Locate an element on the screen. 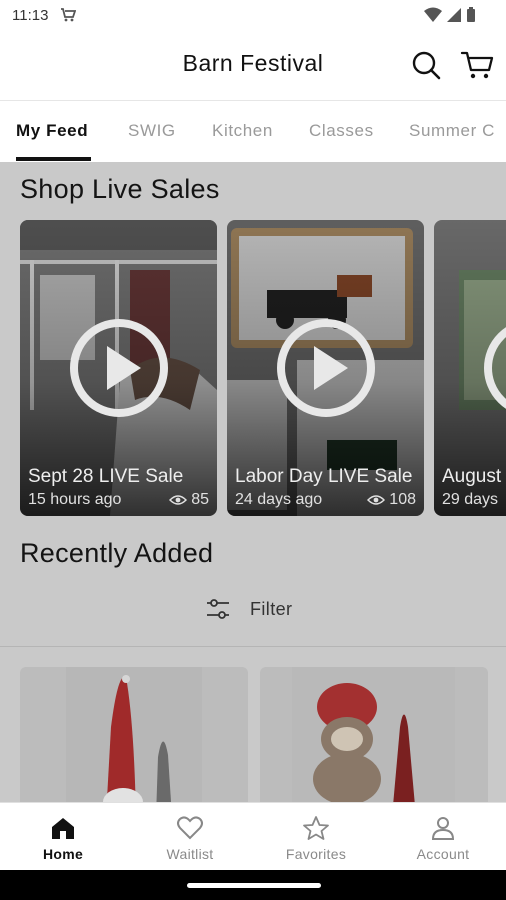 Image resolution: width=506 pixels, height=900 pixels. recently-added-heading: Recently Added is located at coordinates (117, 553).